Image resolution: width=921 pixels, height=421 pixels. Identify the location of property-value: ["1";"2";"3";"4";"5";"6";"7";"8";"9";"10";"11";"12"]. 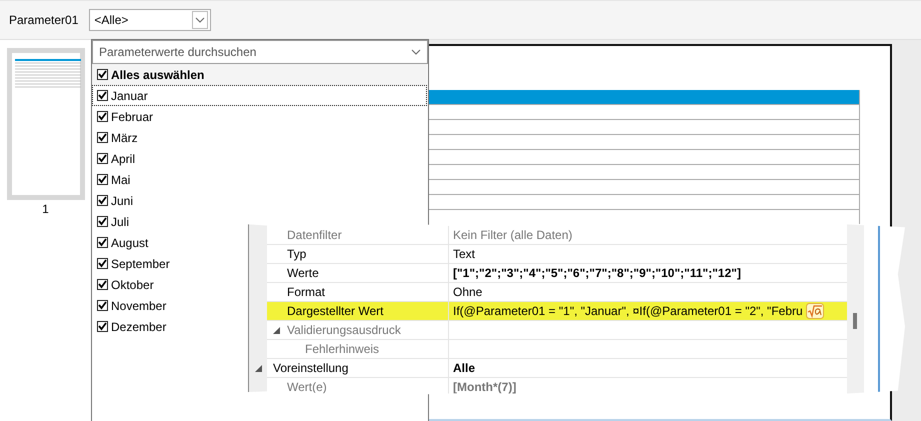
(597, 273).